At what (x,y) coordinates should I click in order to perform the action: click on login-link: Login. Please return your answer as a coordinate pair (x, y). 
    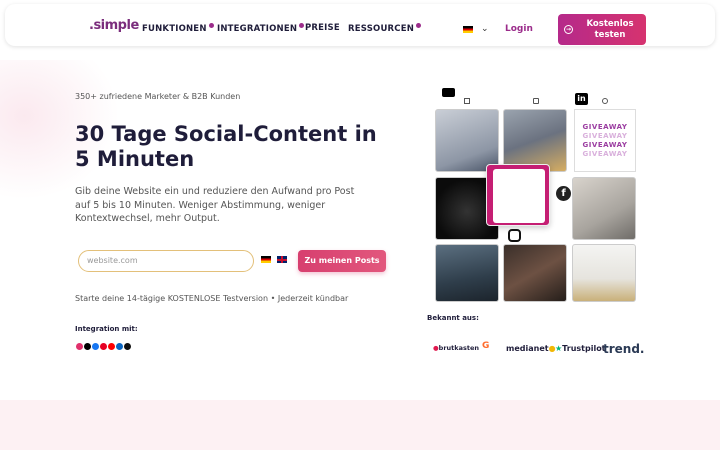
    Looking at the image, I should click on (519, 29).